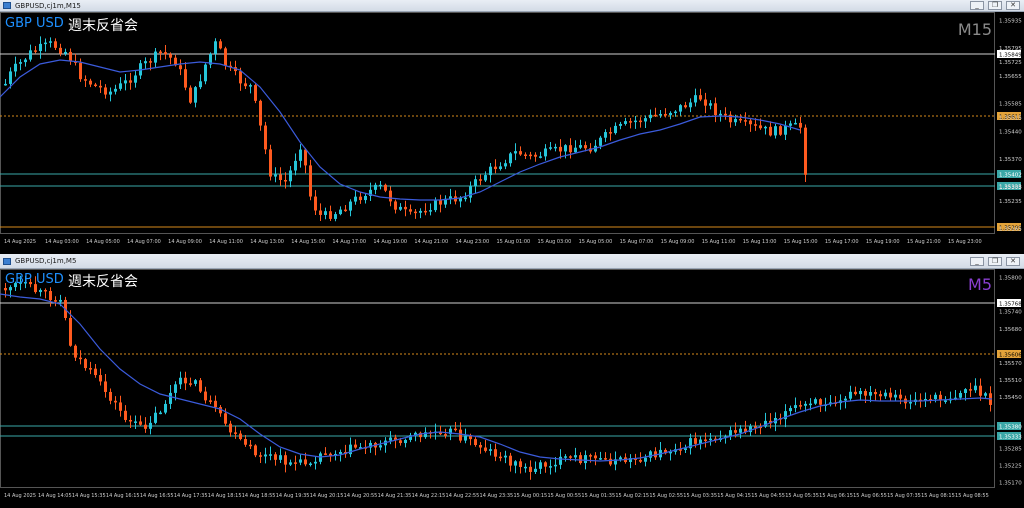 The image size is (1024, 508). What do you see at coordinates (157, 496) in the screenshot?
I see `time-axis-label: 14 Aug 16:55` at bounding box center [157, 496].